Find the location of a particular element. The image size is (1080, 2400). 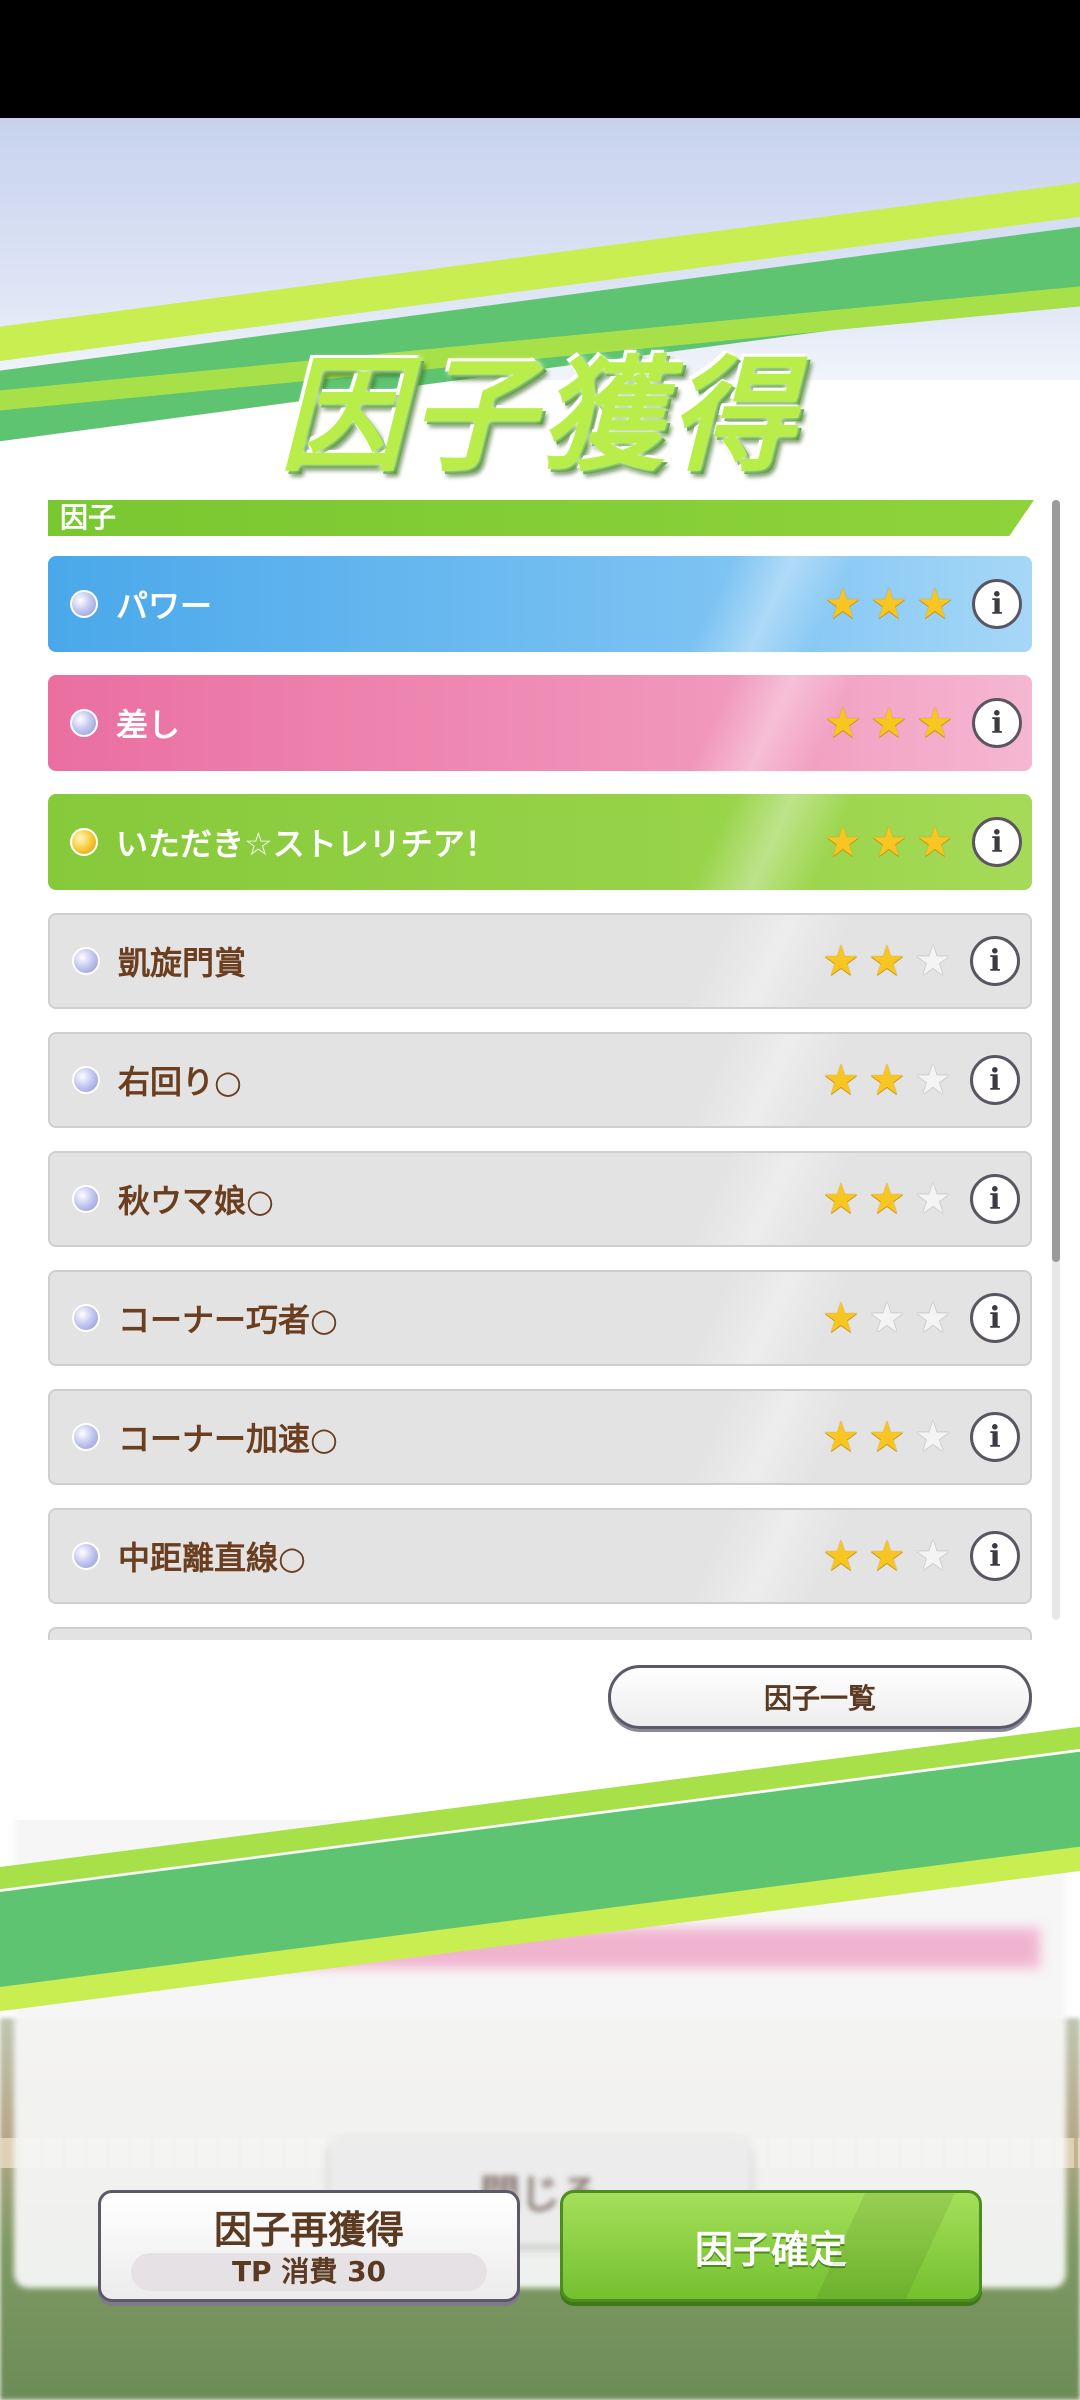

confirm-label: 因子確定 is located at coordinates (770, 2249).